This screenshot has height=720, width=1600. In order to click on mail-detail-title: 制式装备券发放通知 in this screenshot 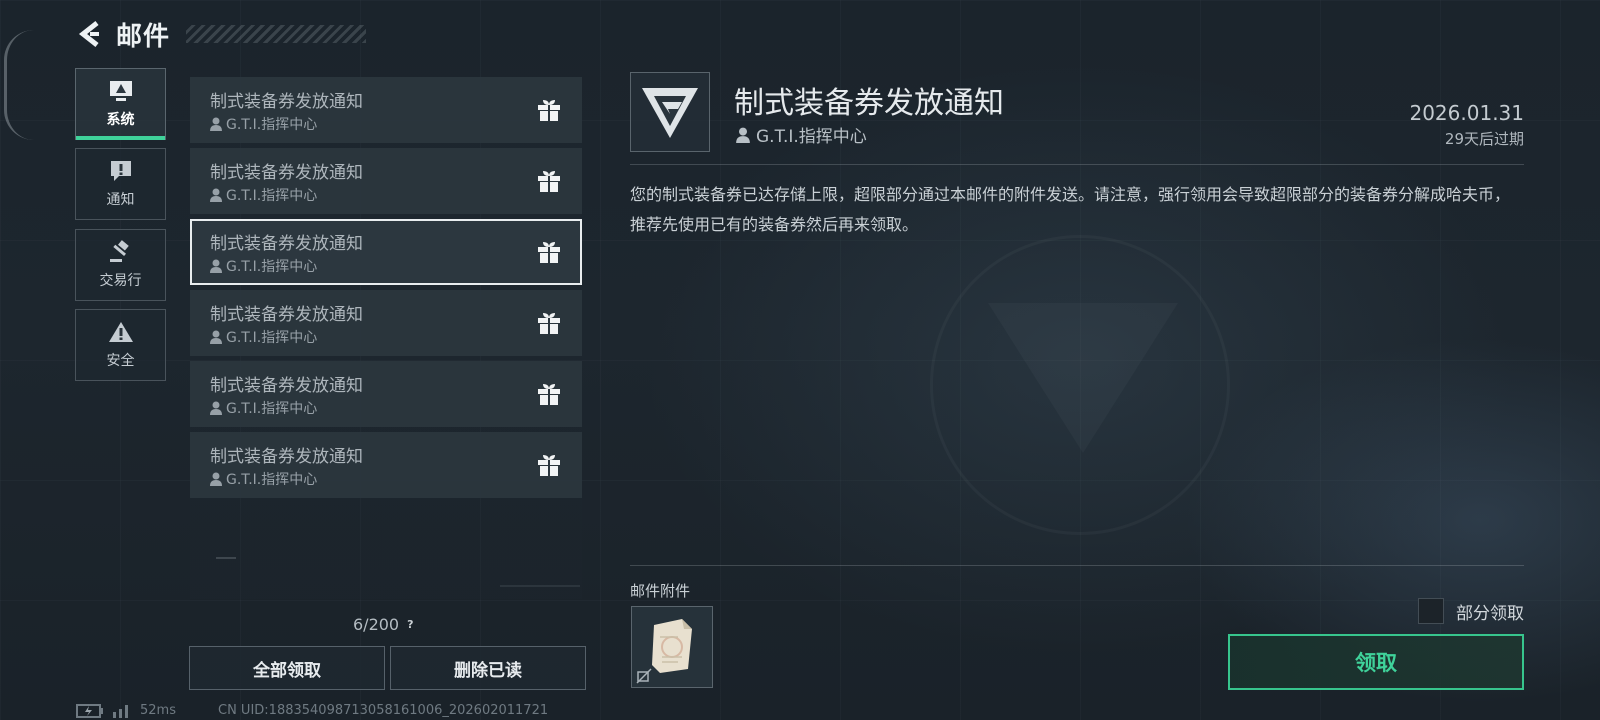, I will do `click(869, 103)`.